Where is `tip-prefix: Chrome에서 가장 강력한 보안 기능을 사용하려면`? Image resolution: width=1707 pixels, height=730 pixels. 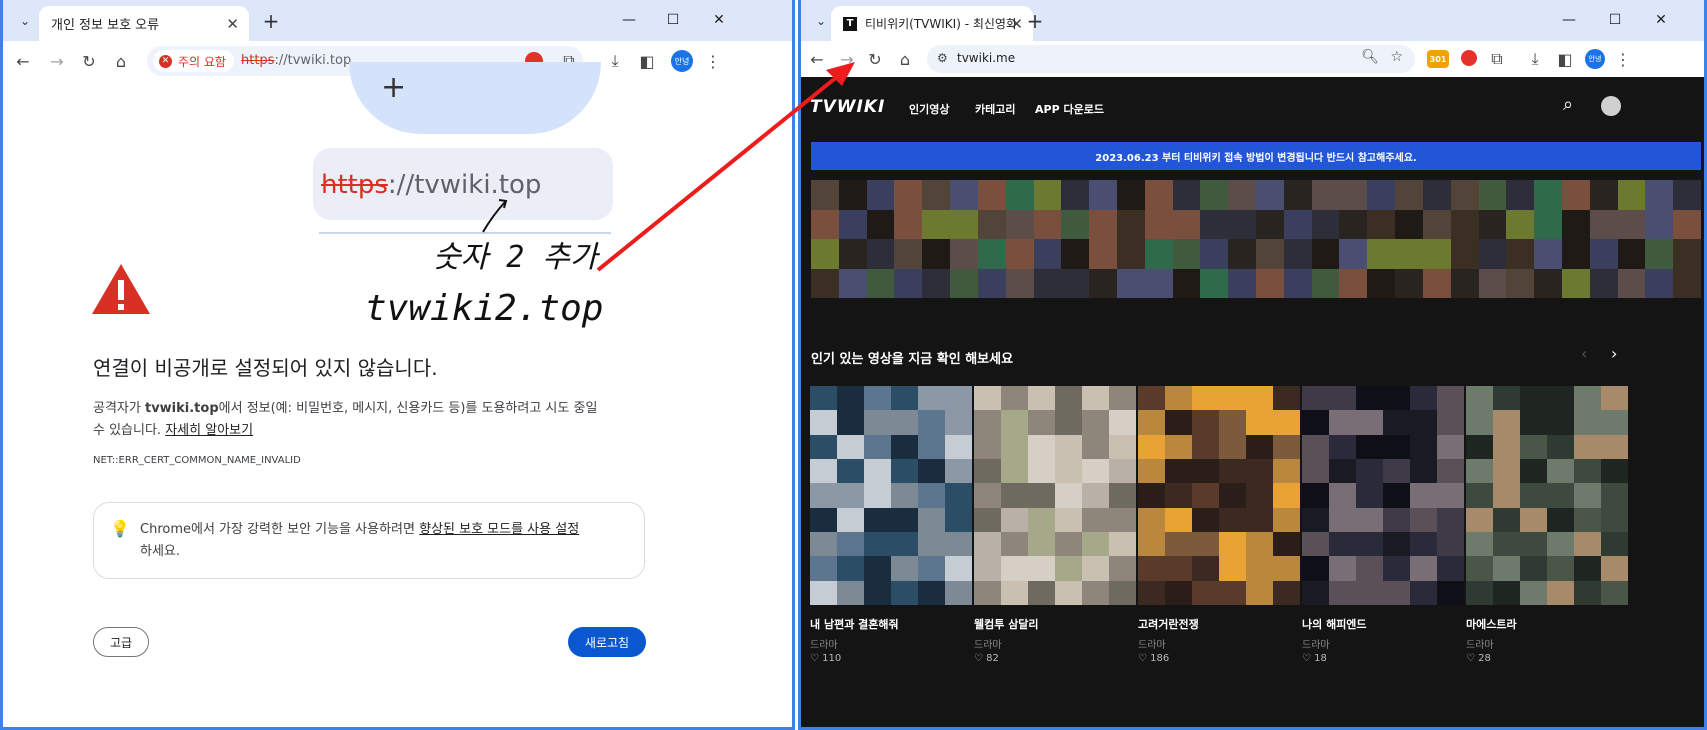
tip-prefix: Chrome에서 가장 강력한 보안 기능을 사용하려면 is located at coordinates (280, 529).